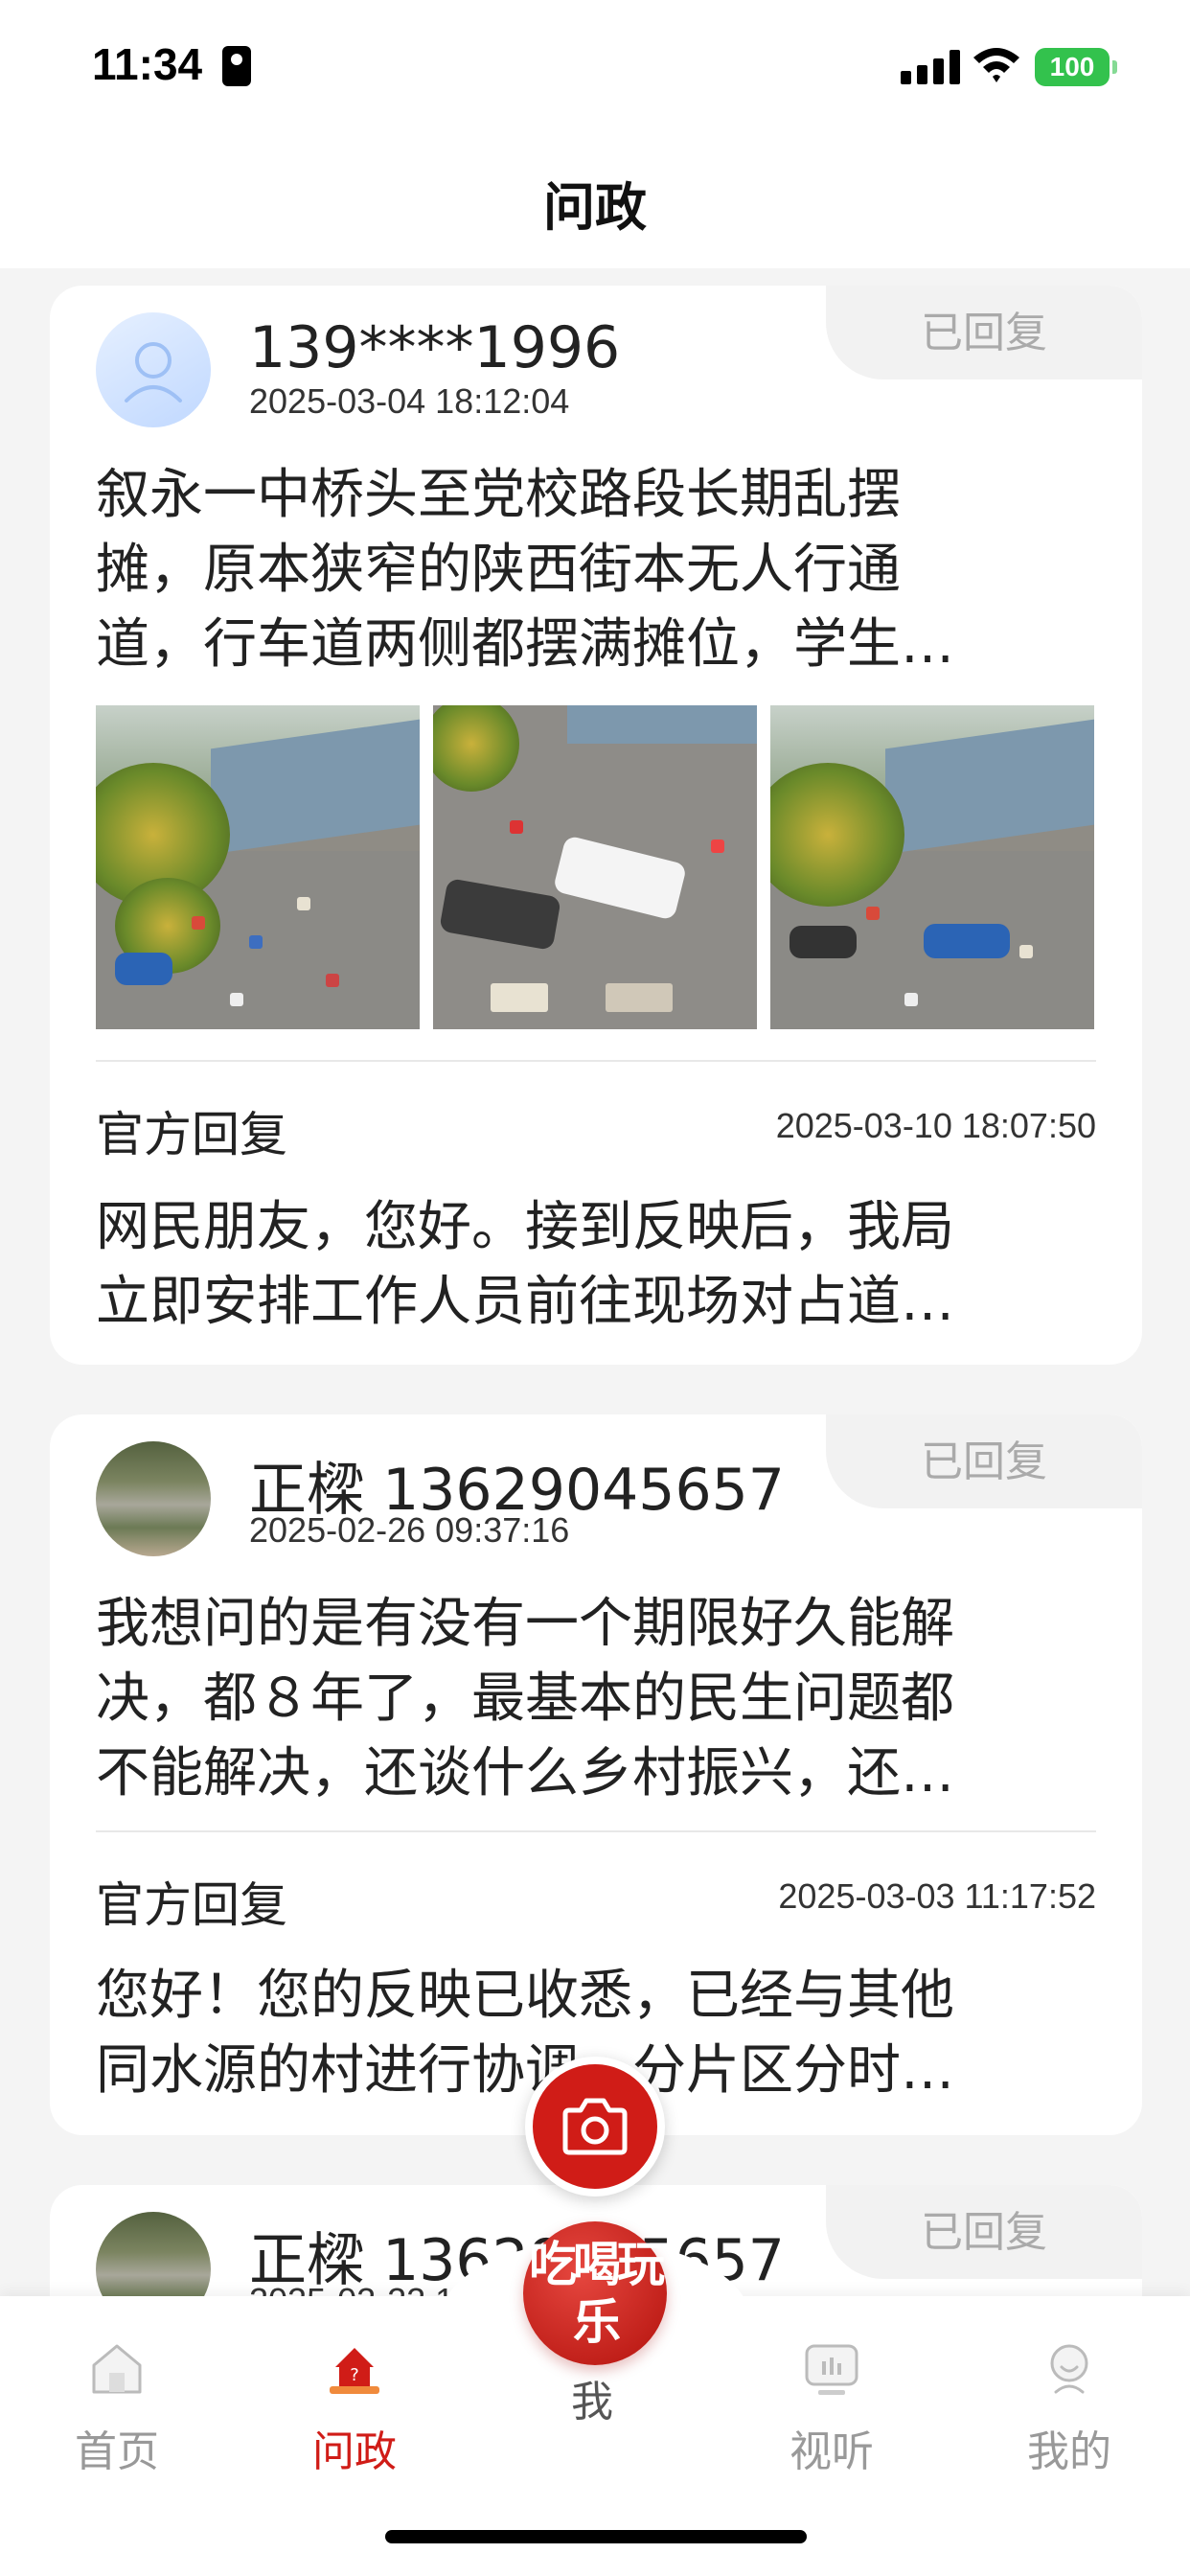  What do you see at coordinates (435, 347) in the screenshot?
I see `post-username: 139****1996` at bounding box center [435, 347].